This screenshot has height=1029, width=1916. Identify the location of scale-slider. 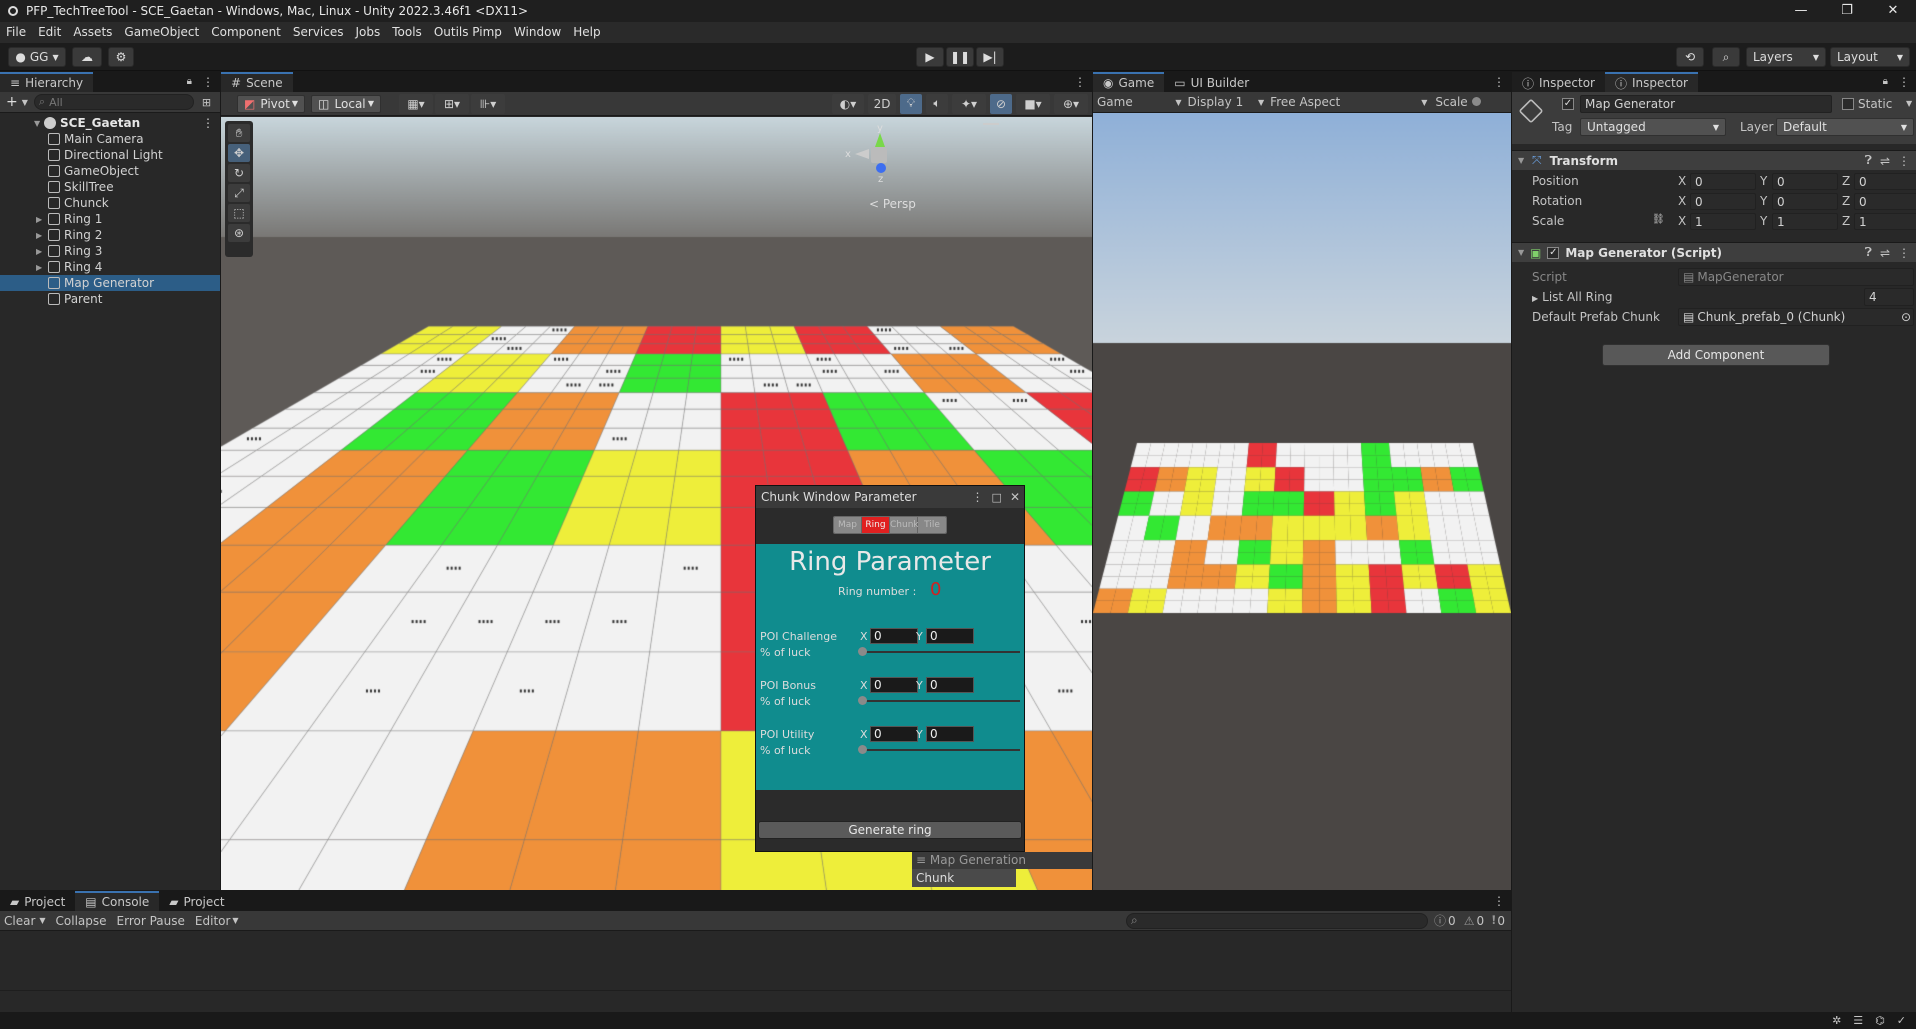
(1491, 102).